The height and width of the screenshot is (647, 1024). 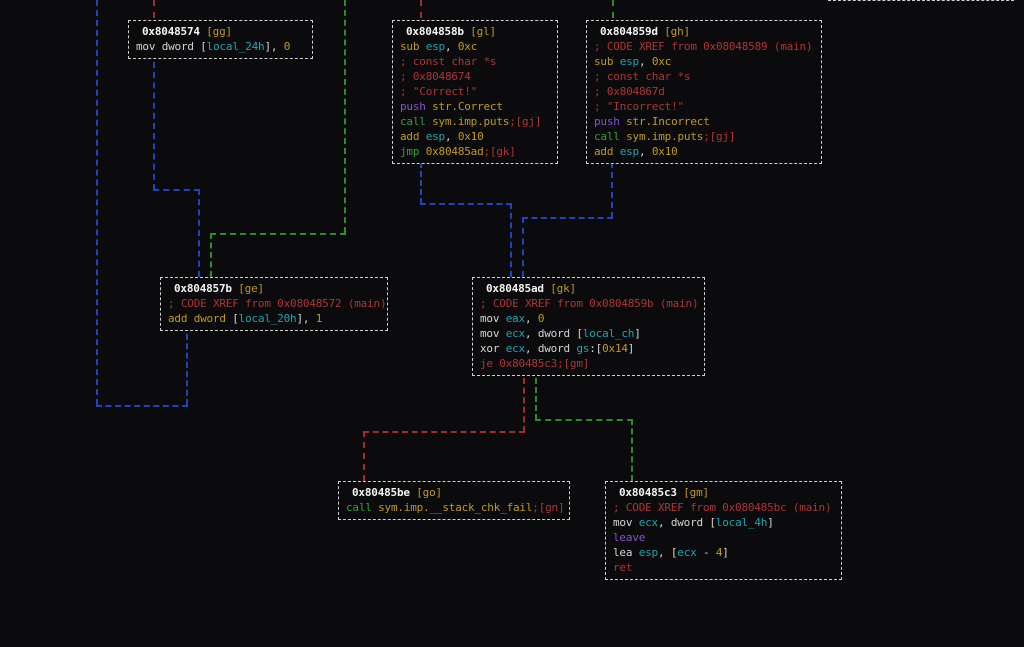 I want to click on asm-line: ; "Correct!", so click(x=439, y=91).